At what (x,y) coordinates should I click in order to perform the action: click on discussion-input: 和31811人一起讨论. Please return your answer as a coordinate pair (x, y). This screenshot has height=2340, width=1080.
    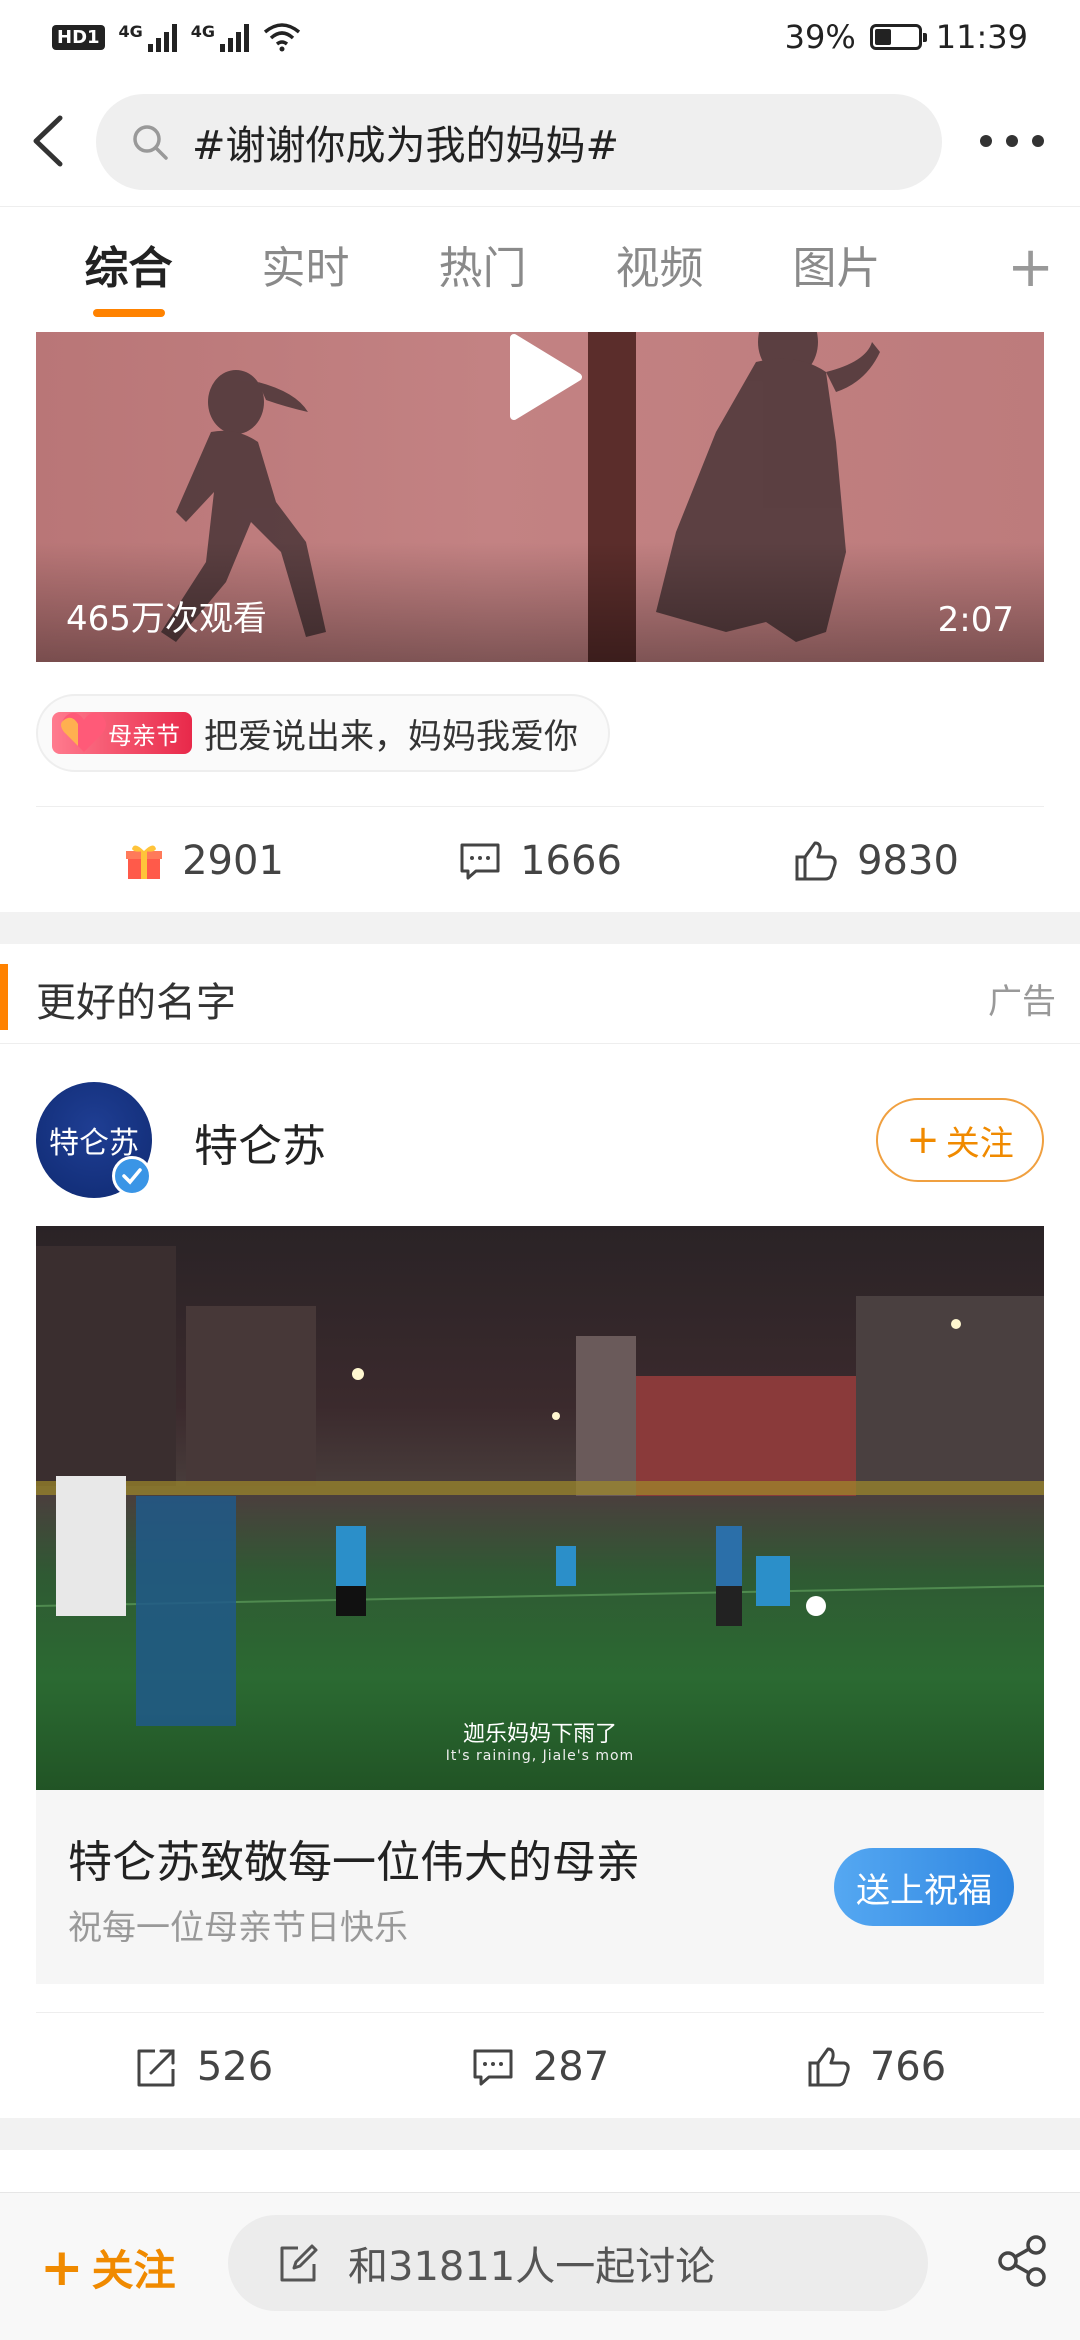
    Looking at the image, I should click on (578, 2263).